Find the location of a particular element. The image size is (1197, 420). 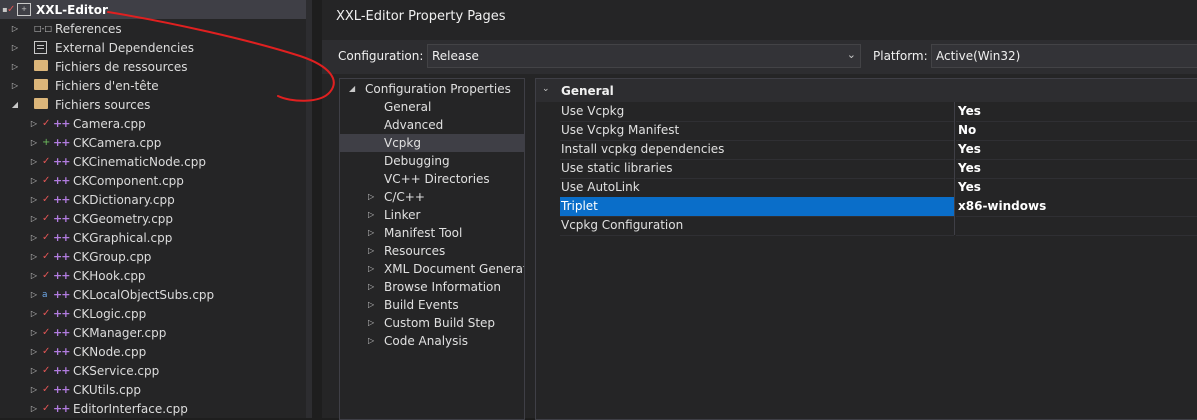

solution-item-external: ▷ External Dependencies is located at coordinates (153, 47).